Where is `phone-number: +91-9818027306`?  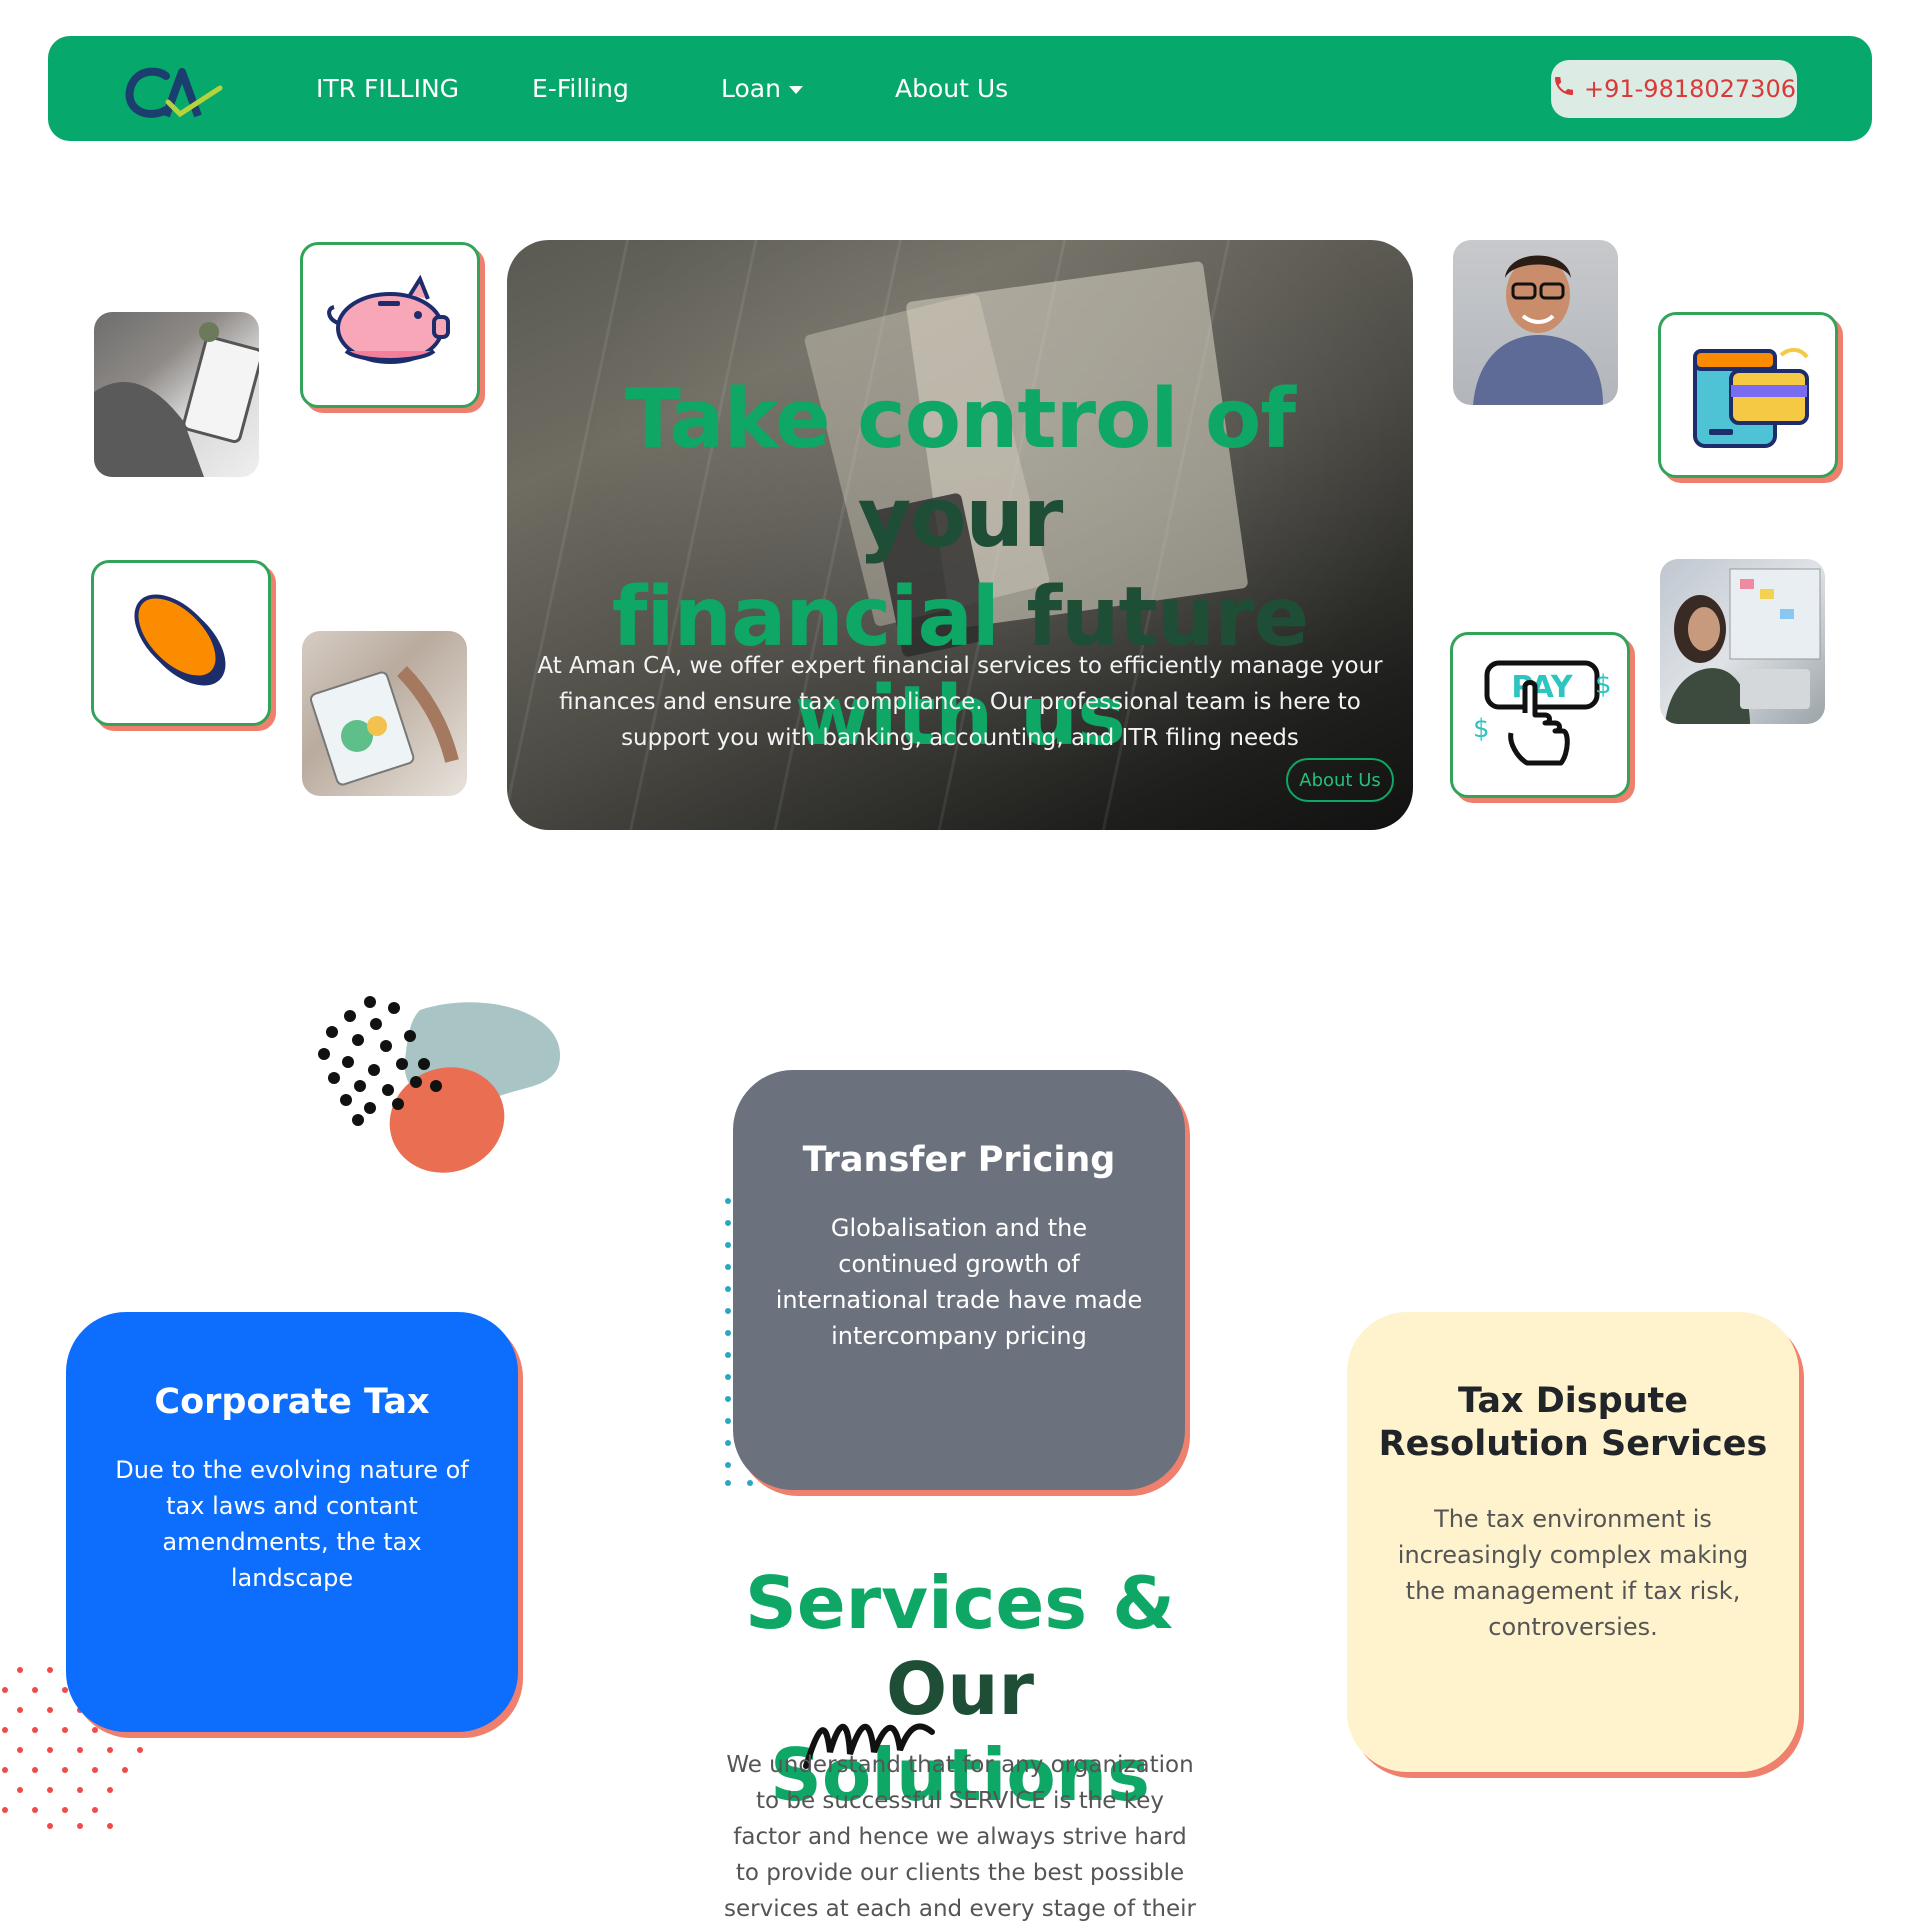
phone-number: +91-9818027306 is located at coordinates (1689, 89).